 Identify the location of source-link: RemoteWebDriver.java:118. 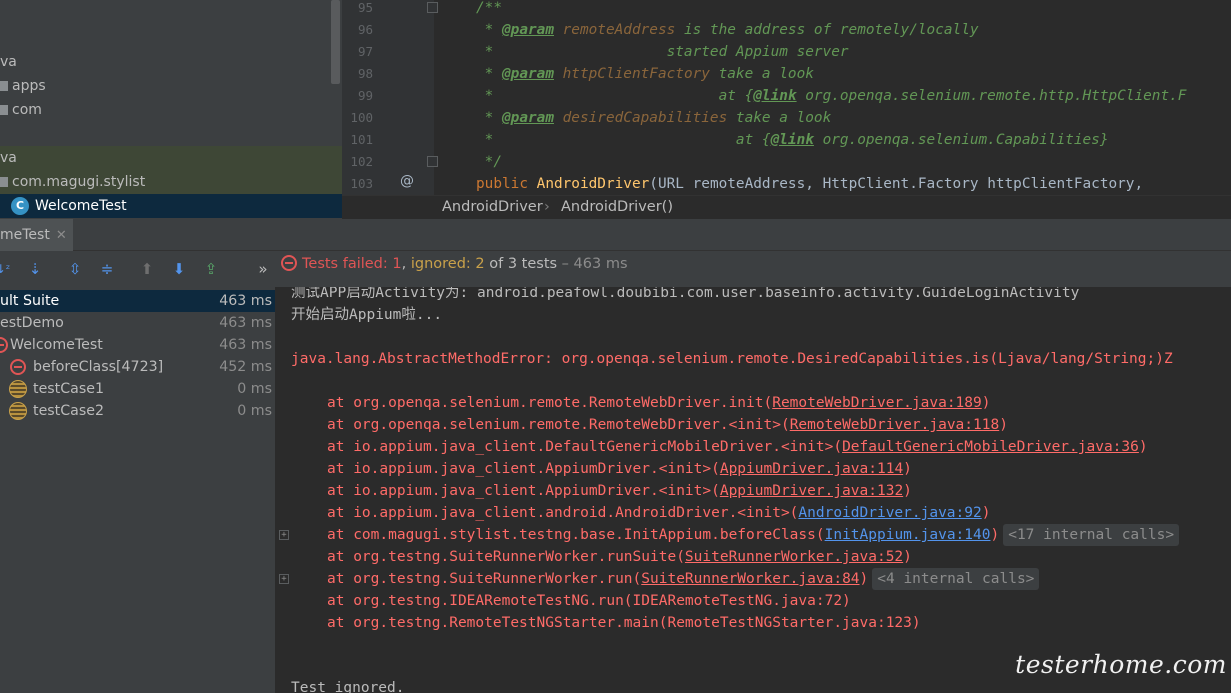
(895, 425).